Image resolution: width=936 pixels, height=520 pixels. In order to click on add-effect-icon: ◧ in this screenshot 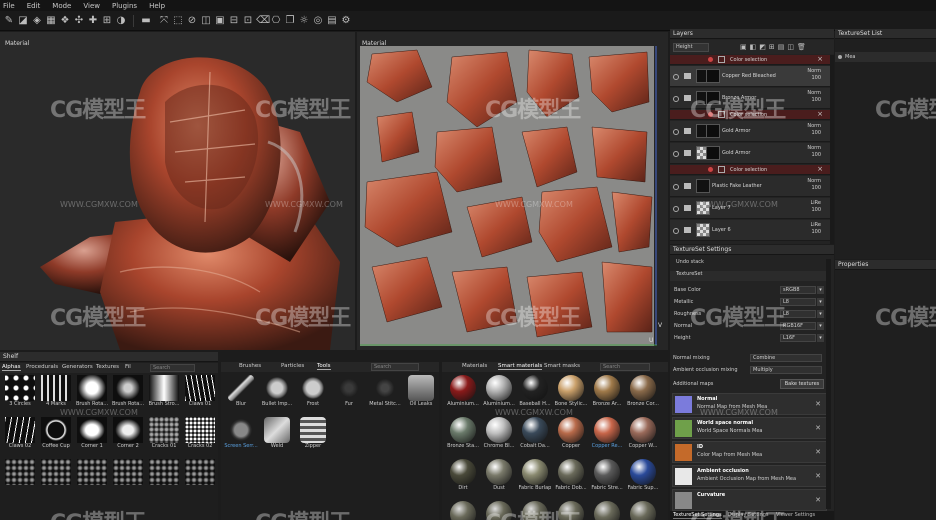, I will do `click(755, 47)`.